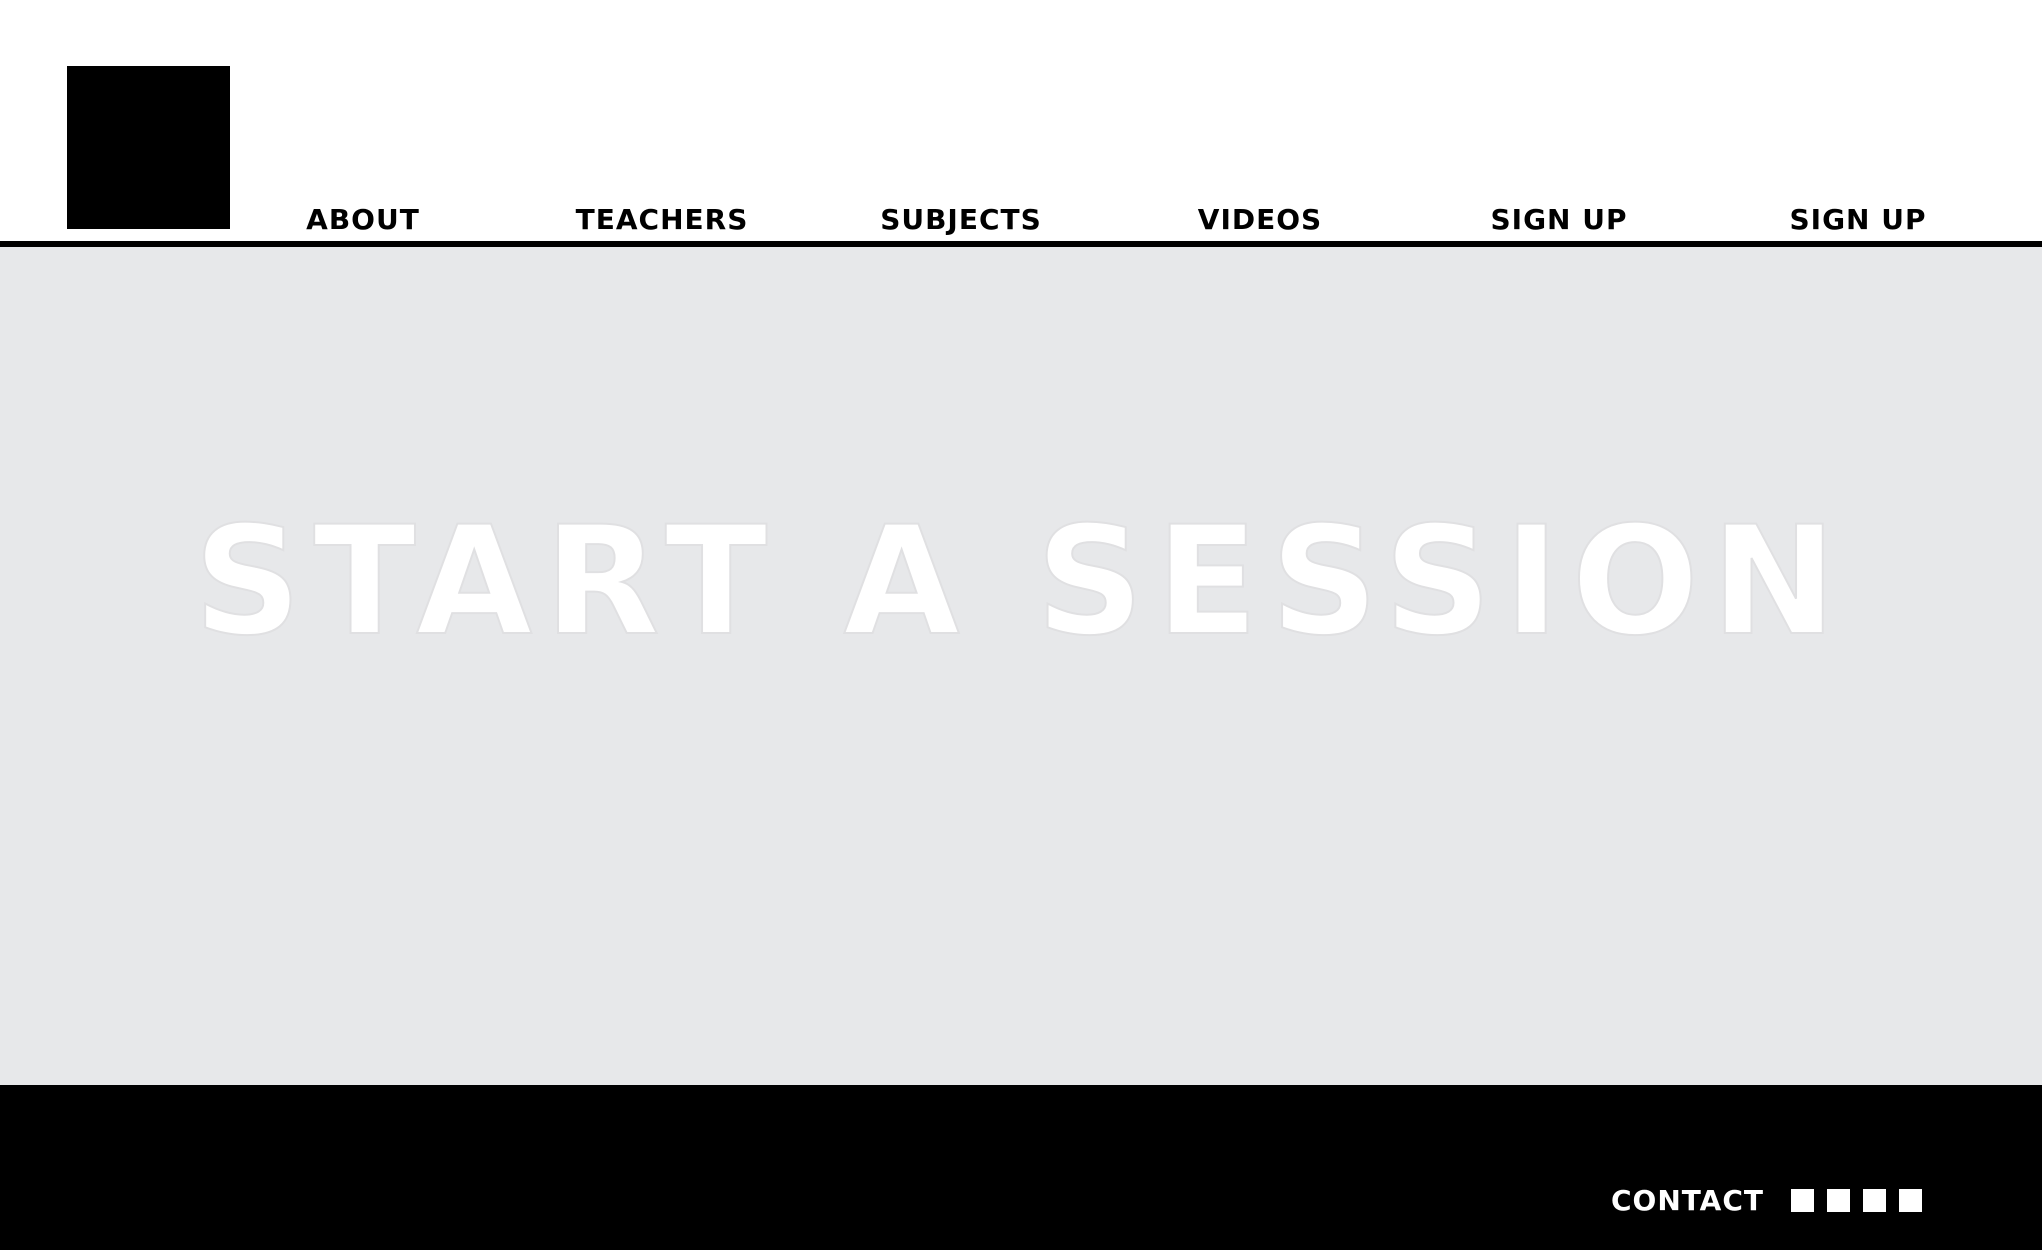 The width and height of the screenshot is (2042, 1250). I want to click on nav-item-sign-up: SIGN UP, so click(1559, 220).